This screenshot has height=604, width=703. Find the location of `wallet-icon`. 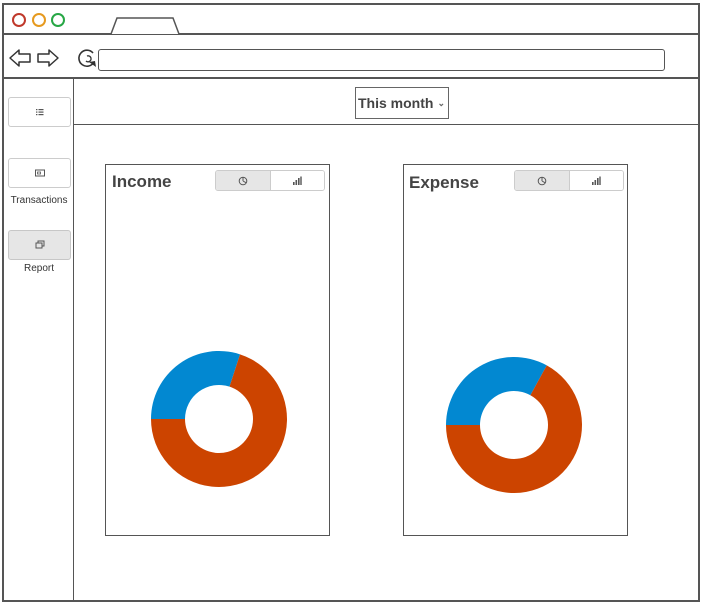

wallet-icon is located at coordinates (39, 173).